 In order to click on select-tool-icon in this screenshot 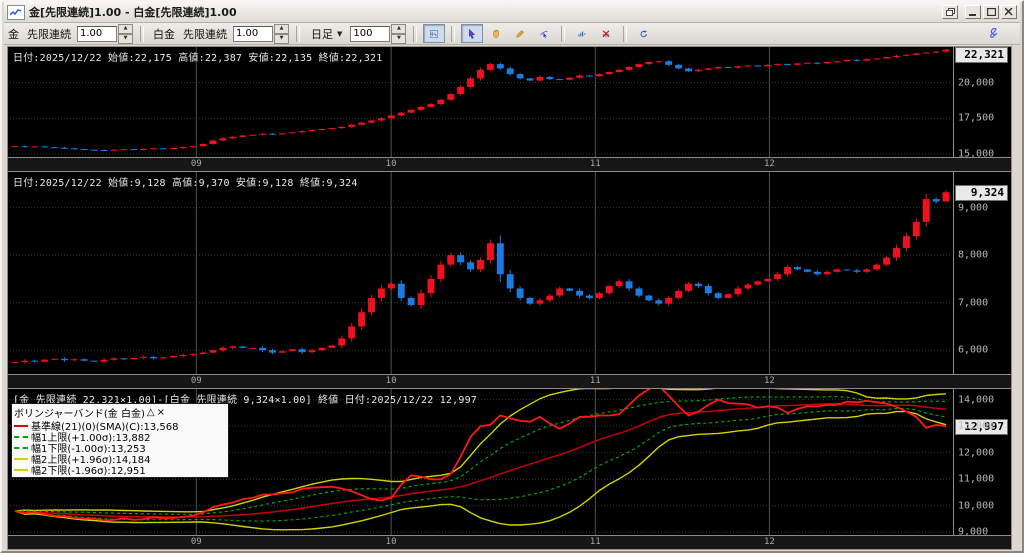, I will do `click(472, 33)`.